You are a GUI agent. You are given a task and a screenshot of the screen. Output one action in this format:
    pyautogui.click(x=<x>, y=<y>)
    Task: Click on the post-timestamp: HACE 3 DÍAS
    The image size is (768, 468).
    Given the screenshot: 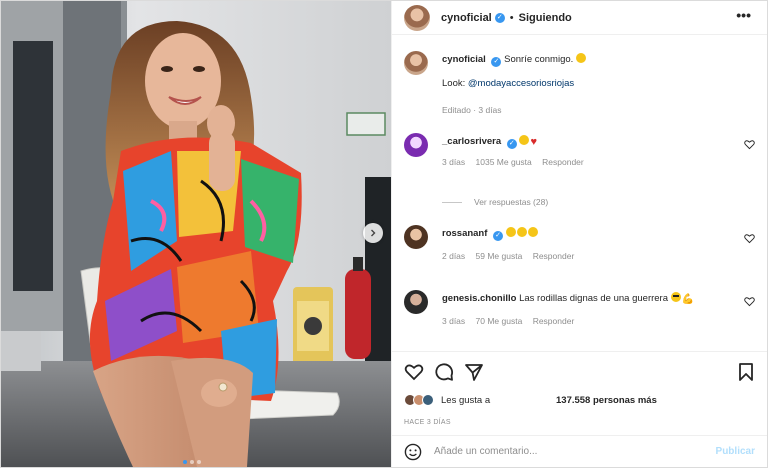 What is the action you would take?
    pyautogui.click(x=427, y=422)
    